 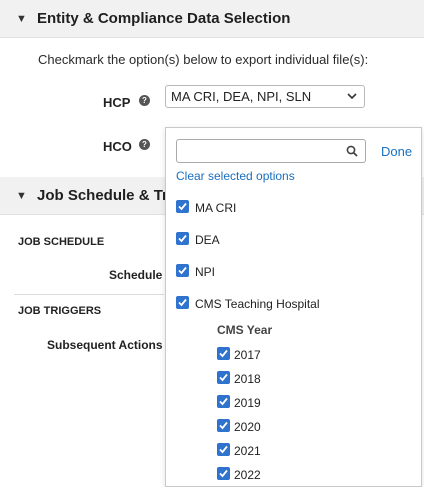 I want to click on chevron-down-icon, so click(x=352, y=96).